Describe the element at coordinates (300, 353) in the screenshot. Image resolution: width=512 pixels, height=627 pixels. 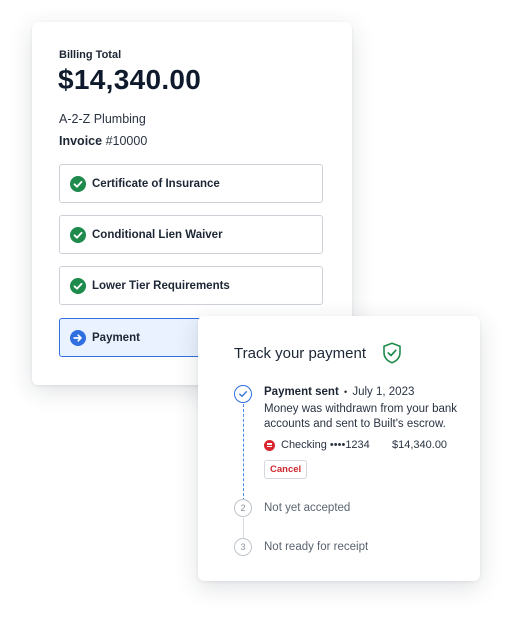
I see `track-payment-title: Track your payment` at that location.